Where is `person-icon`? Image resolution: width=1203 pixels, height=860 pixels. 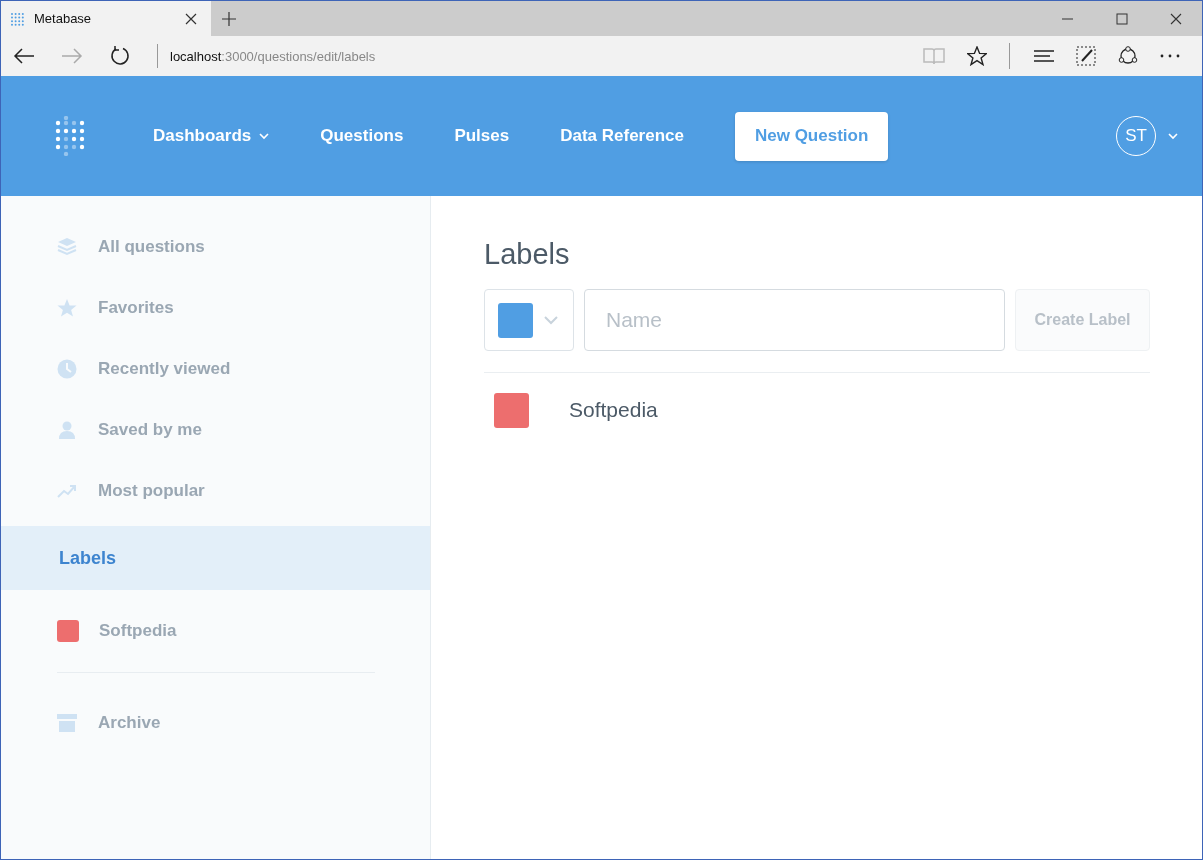 person-icon is located at coordinates (67, 429).